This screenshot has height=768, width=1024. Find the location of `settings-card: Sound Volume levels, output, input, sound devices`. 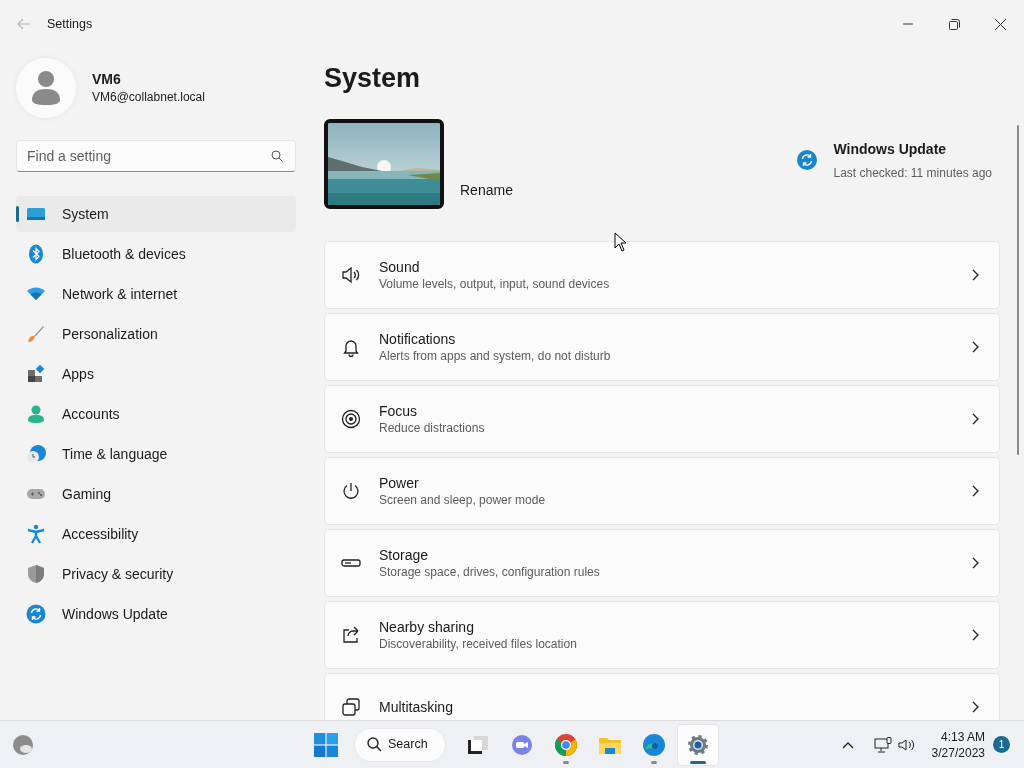

settings-card: Sound Volume levels, output, input, sound devices is located at coordinates (662, 275).